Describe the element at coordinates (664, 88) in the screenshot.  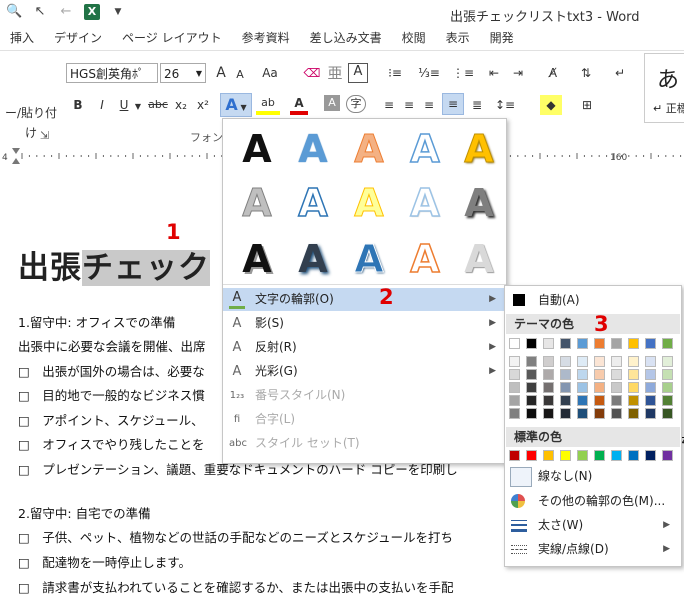
I see `styles-gallery: あ ↵ 正標` at that location.